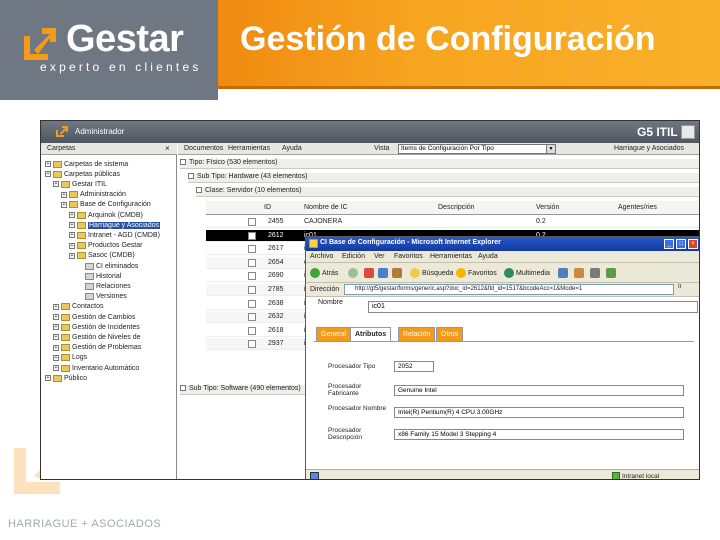 The image size is (720, 540). Describe the element at coordinates (551, 149) in the screenshot. I see `chevron-down-icon: ▼` at that location.